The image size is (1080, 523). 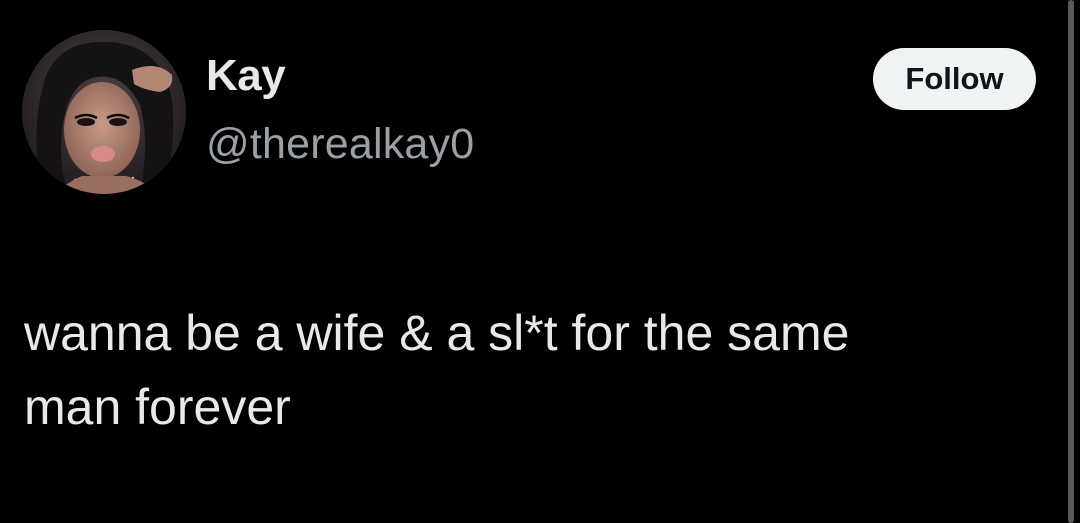 I want to click on avatar, so click(x=104, y=112).